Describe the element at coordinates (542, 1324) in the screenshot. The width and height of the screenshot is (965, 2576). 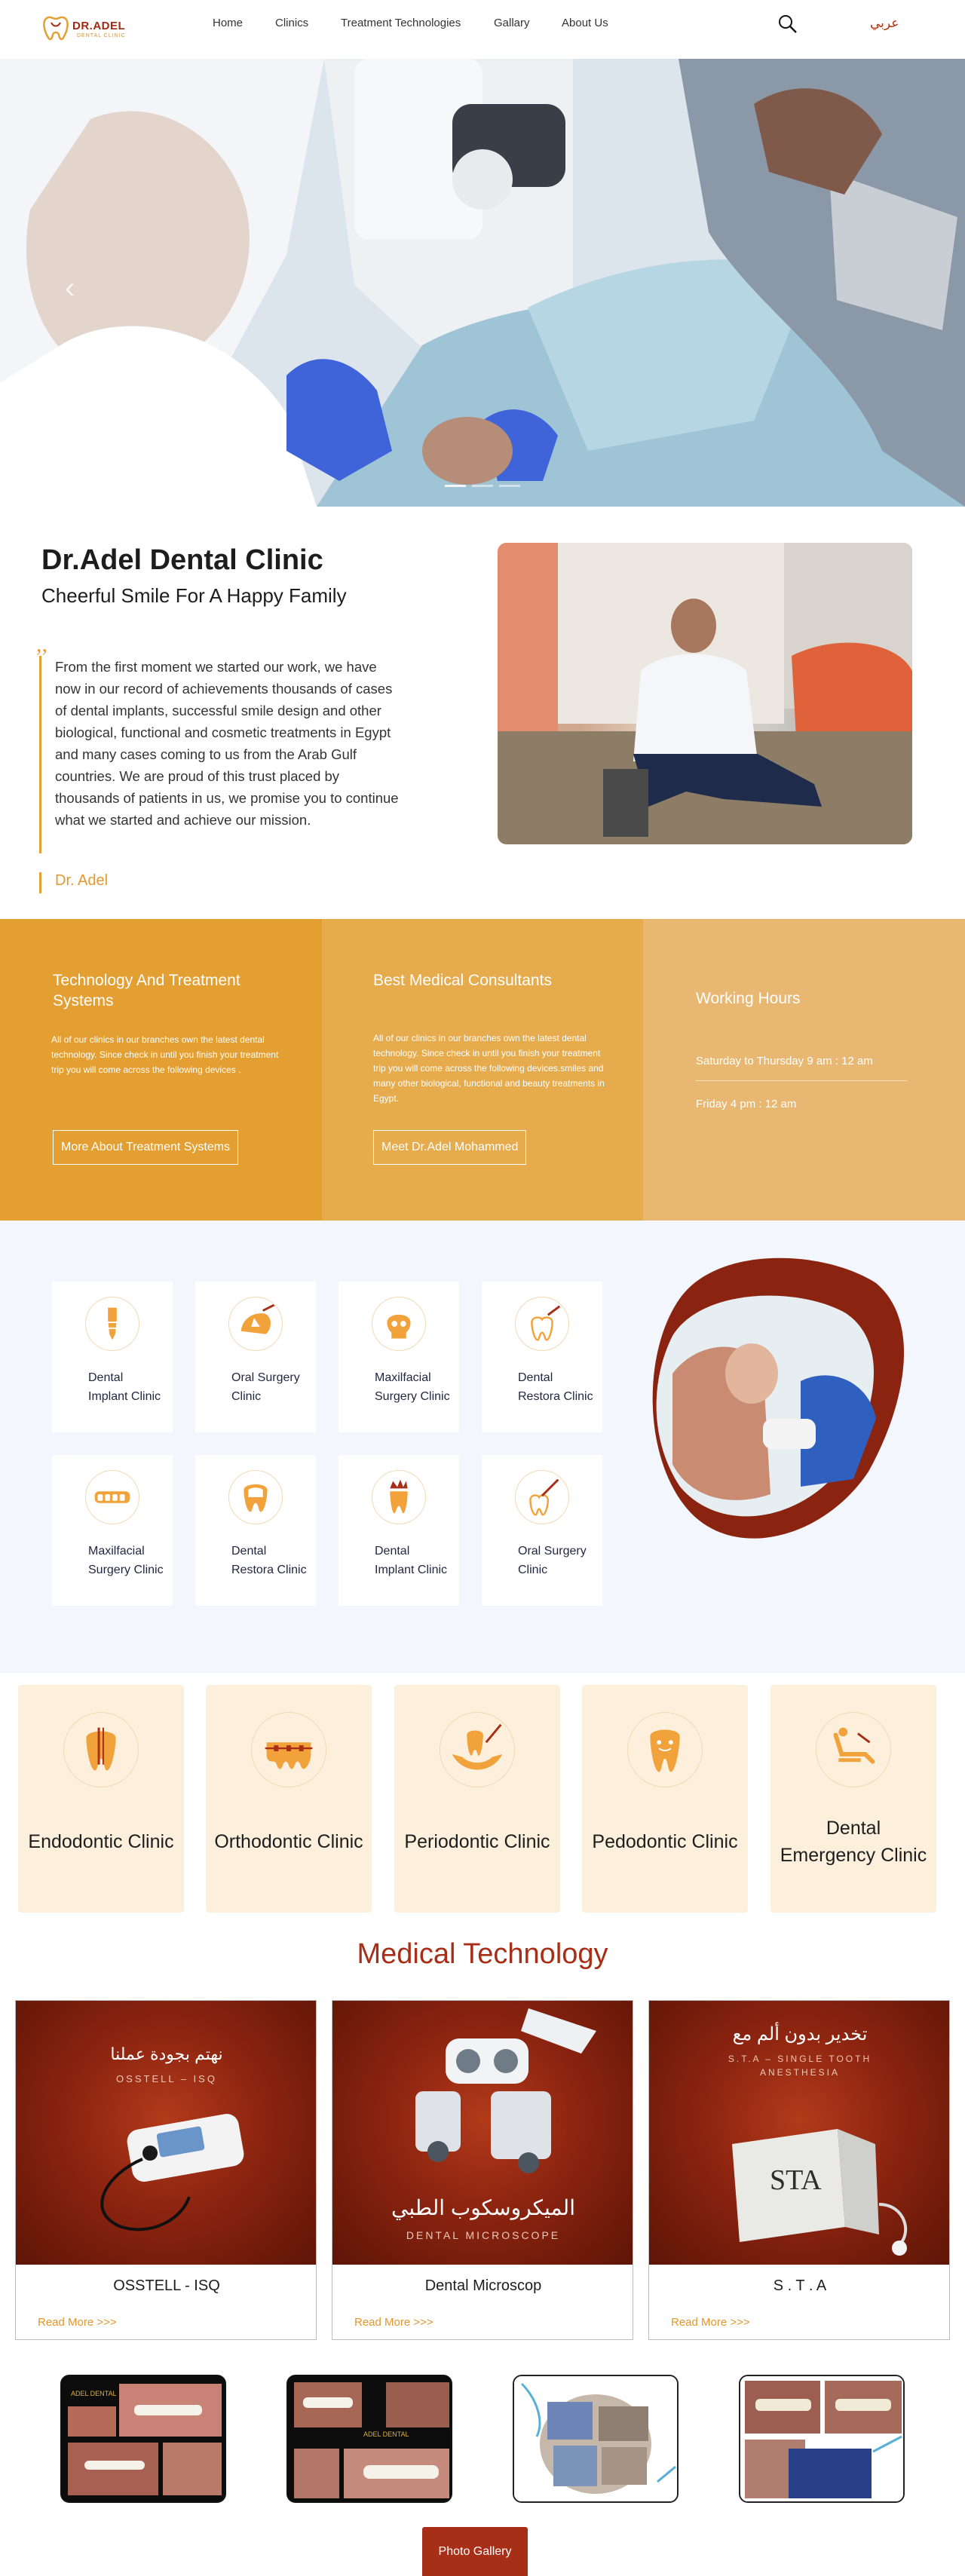
I see `restoration-icon` at that location.